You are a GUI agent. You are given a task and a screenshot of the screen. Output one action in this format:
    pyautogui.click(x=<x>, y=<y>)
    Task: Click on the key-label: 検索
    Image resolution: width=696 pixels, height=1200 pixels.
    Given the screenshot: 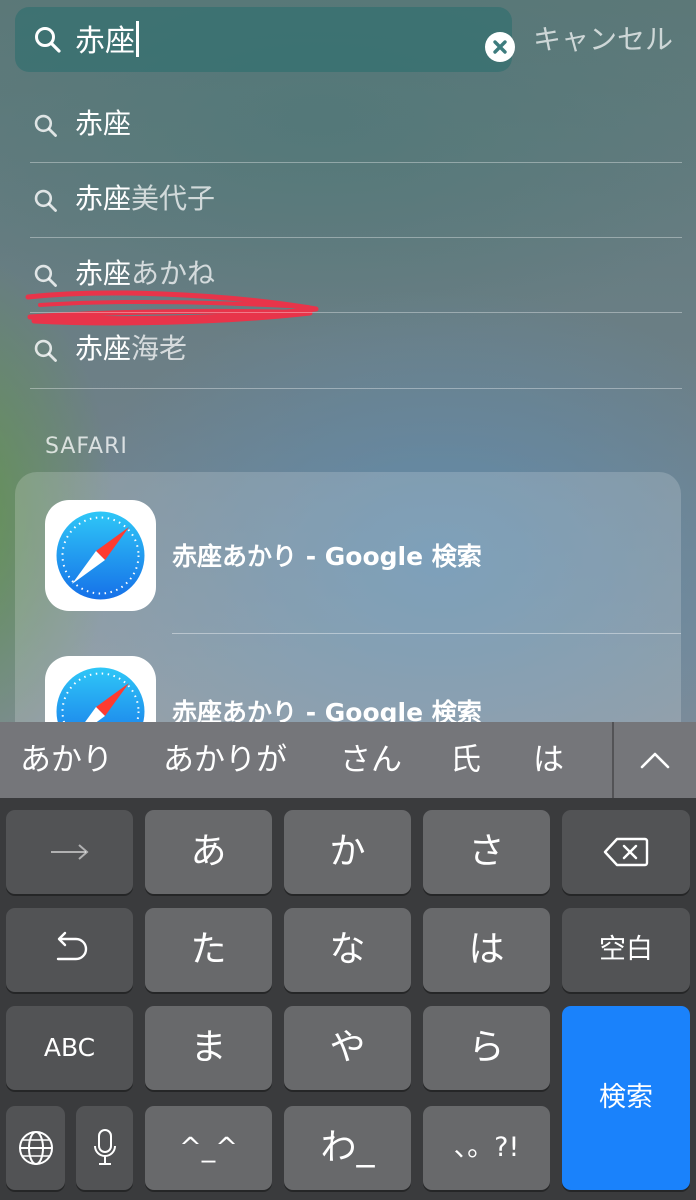 What is the action you would take?
    pyautogui.click(x=626, y=1097)
    